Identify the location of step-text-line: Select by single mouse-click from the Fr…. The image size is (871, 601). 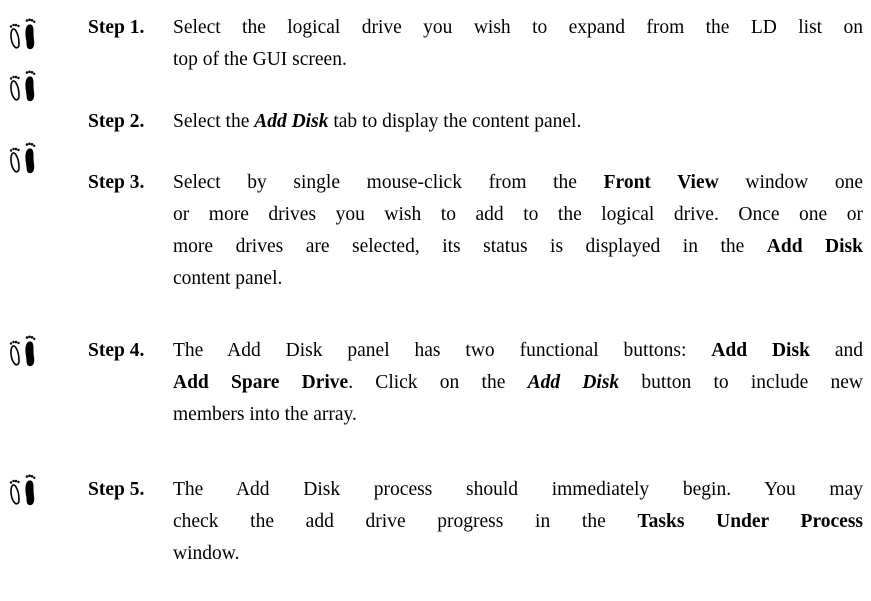
(518, 183).